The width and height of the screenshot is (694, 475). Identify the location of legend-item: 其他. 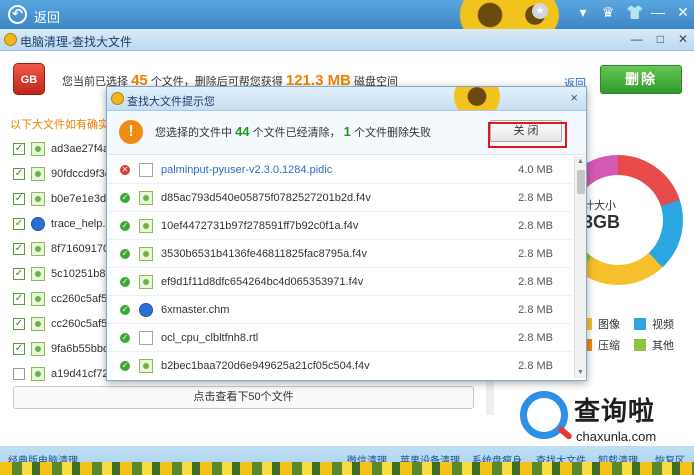
(654, 345).